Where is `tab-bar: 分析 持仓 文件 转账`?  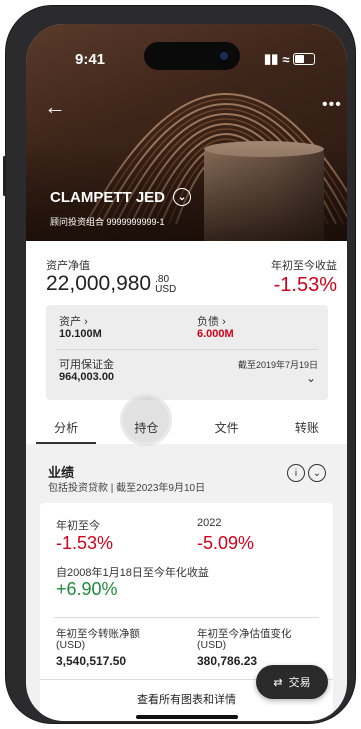 tab-bar: 分析 持仓 文件 转账 is located at coordinates (186, 420).